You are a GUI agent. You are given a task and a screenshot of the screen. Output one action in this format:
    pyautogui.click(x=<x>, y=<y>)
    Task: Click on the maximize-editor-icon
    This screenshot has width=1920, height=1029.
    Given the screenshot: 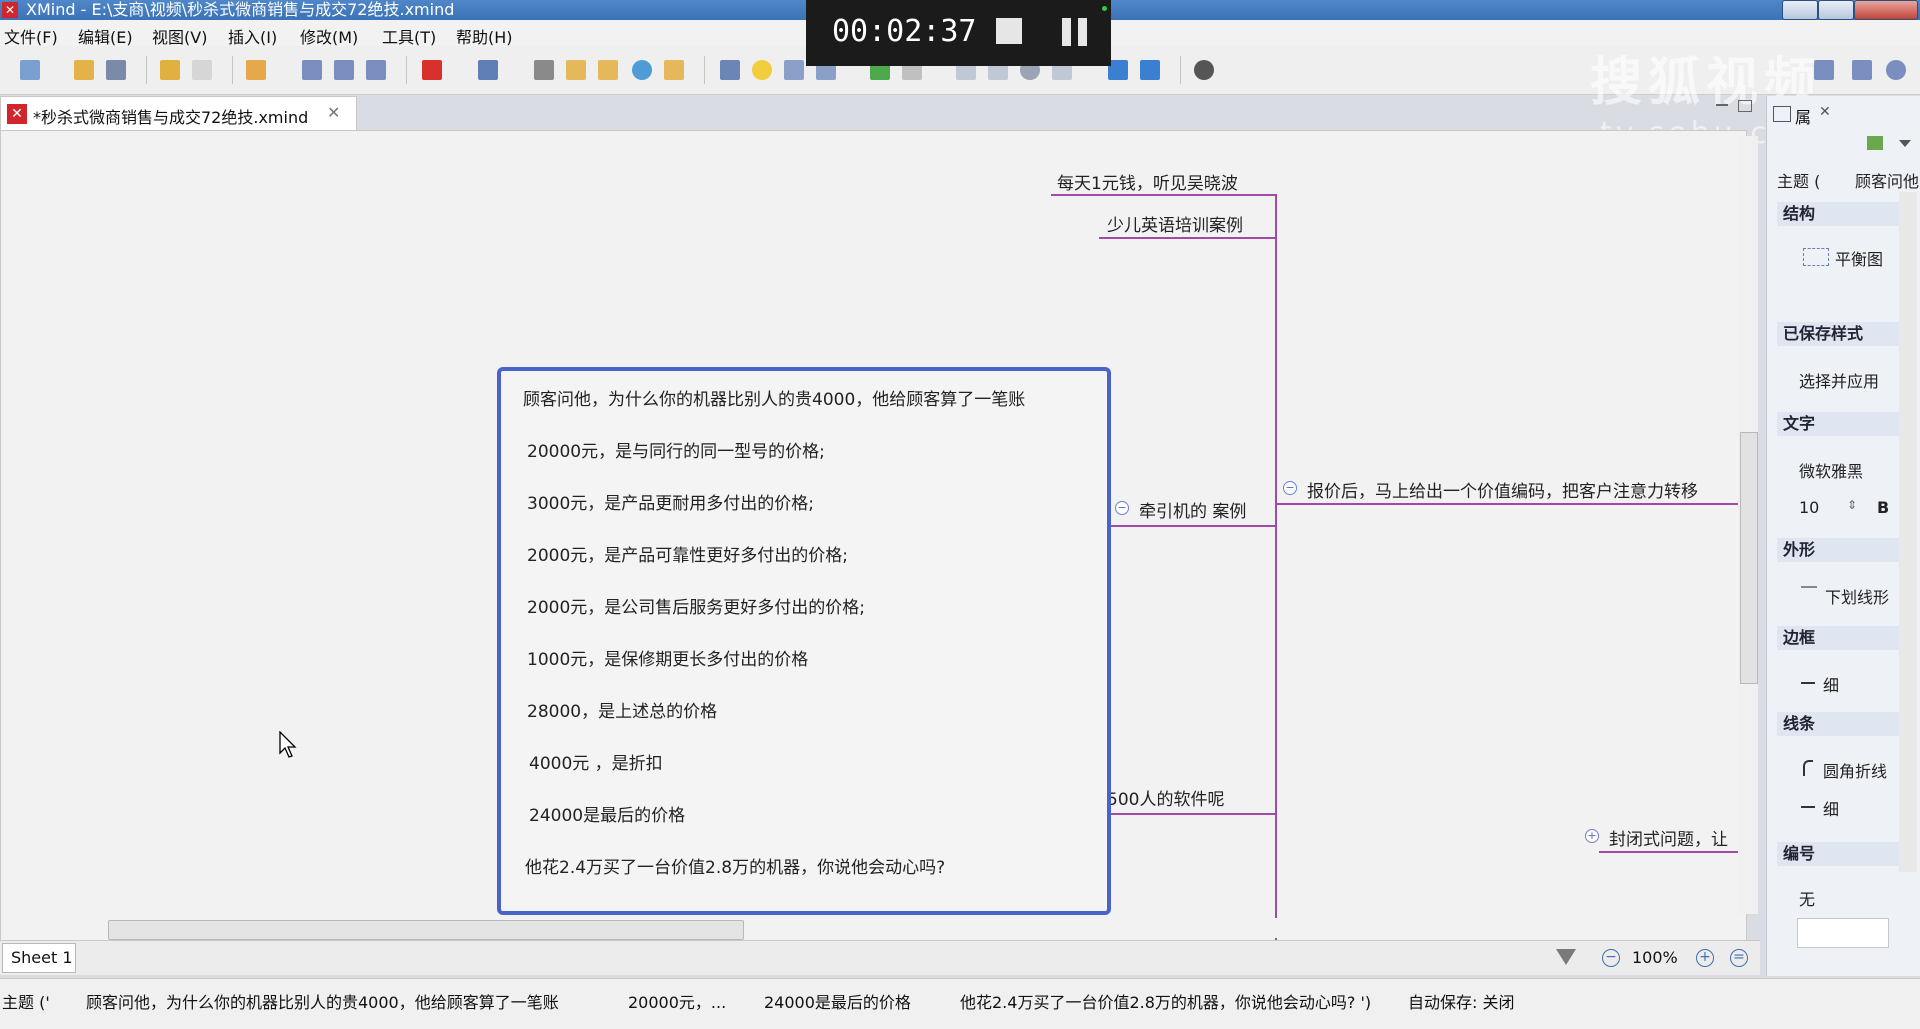 What is the action you would take?
    pyautogui.click(x=1745, y=106)
    